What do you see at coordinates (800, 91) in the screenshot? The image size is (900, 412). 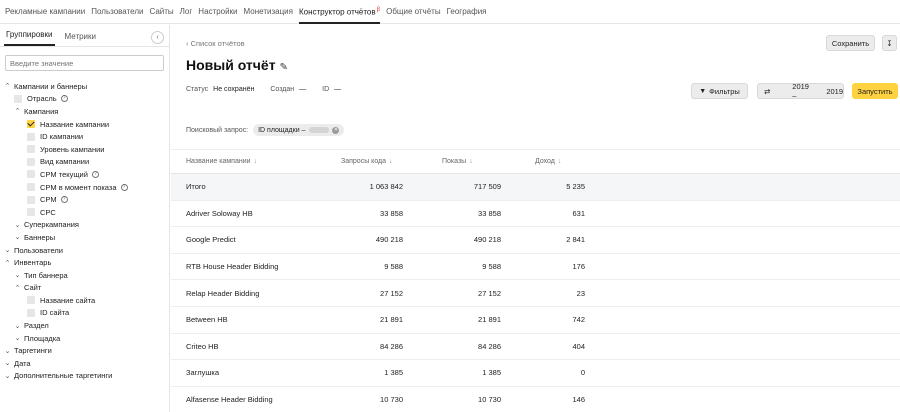 I see `period-picker: ⇄ 2019 – 2019` at bounding box center [800, 91].